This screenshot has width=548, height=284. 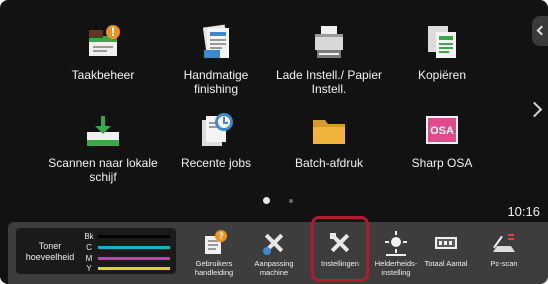 What do you see at coordinates (329, 163) in the screenshot?
I see `tile-label: Batch-afdruk` at bounding box center [329, 163].